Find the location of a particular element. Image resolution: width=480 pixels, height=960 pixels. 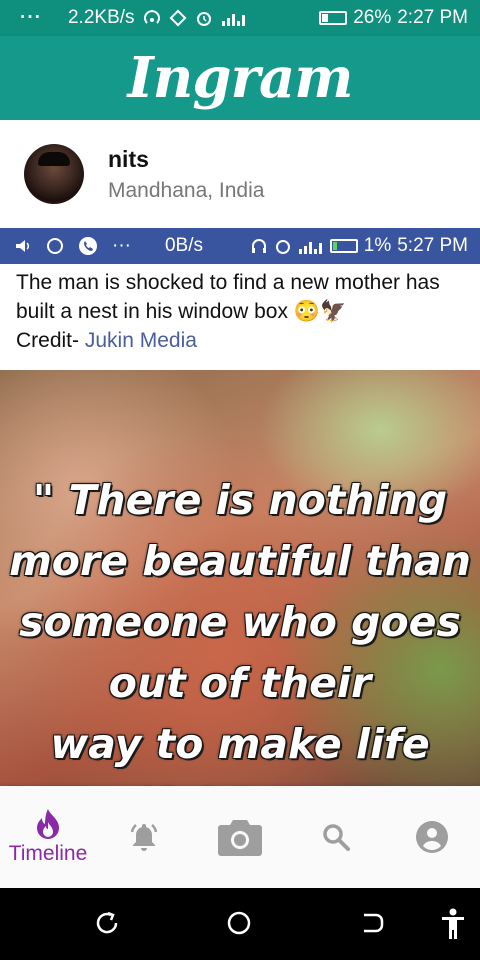

clock: 2:27 PM is located at coordinates (432, 17).